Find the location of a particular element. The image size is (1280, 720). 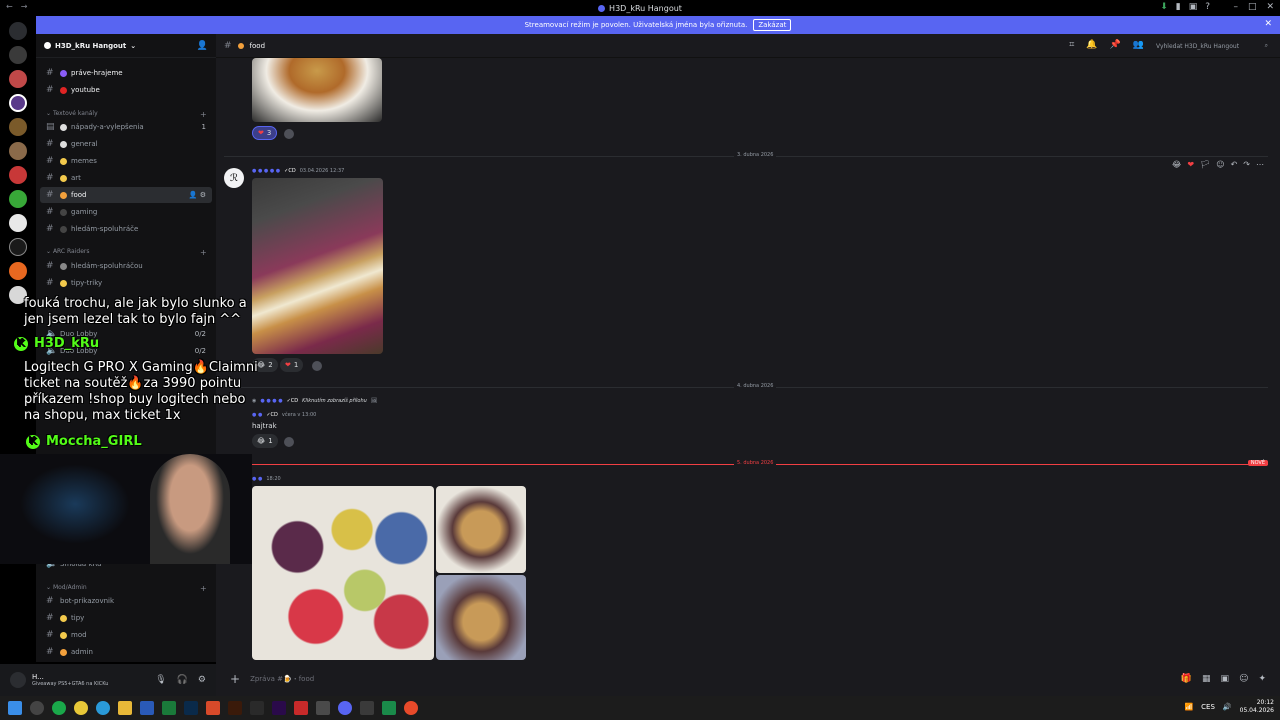

channel-item: # gaming is located at coordinates (126, 212).